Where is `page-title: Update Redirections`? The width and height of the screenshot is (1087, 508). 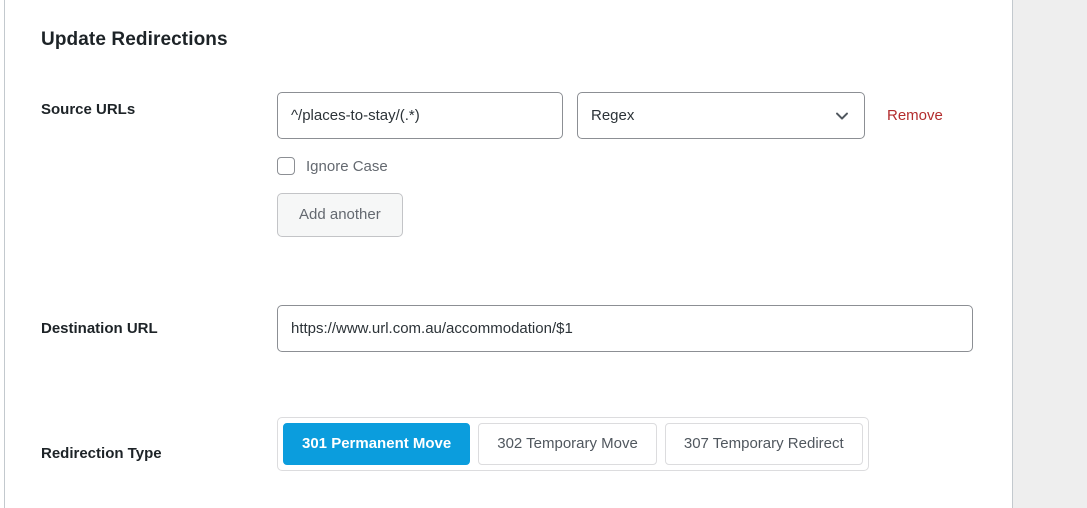
page-title: Update Redirections is located at coordinates (134, 39).